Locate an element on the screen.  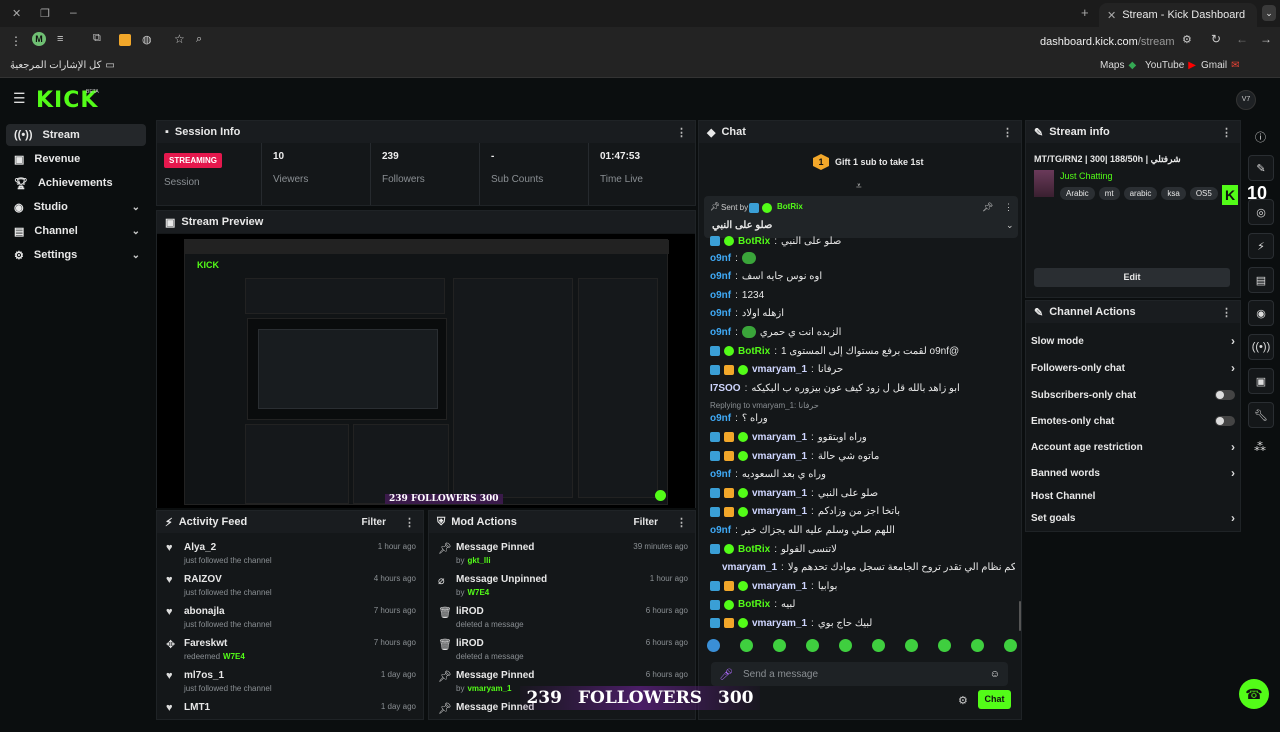
activity-highlight: W7E4 is located at coordinates (234, 656).